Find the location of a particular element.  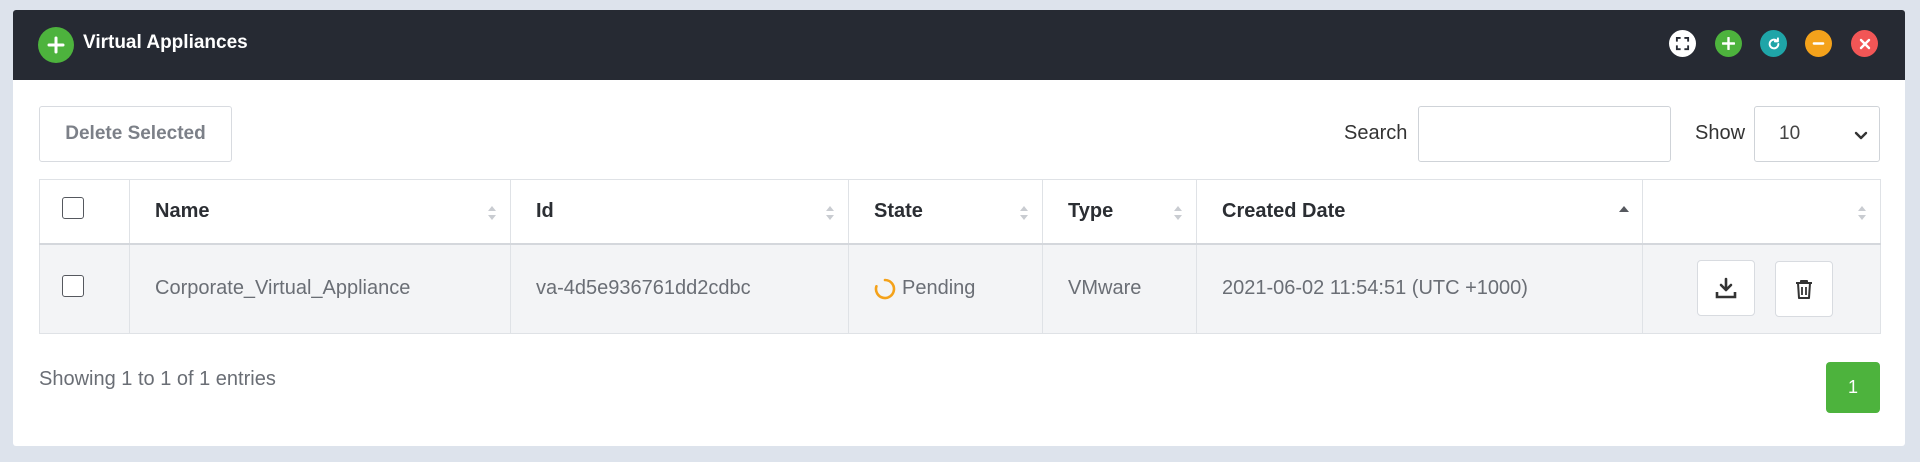

delete-selected-button: Delete Selected is located at coordinates (135, 134).